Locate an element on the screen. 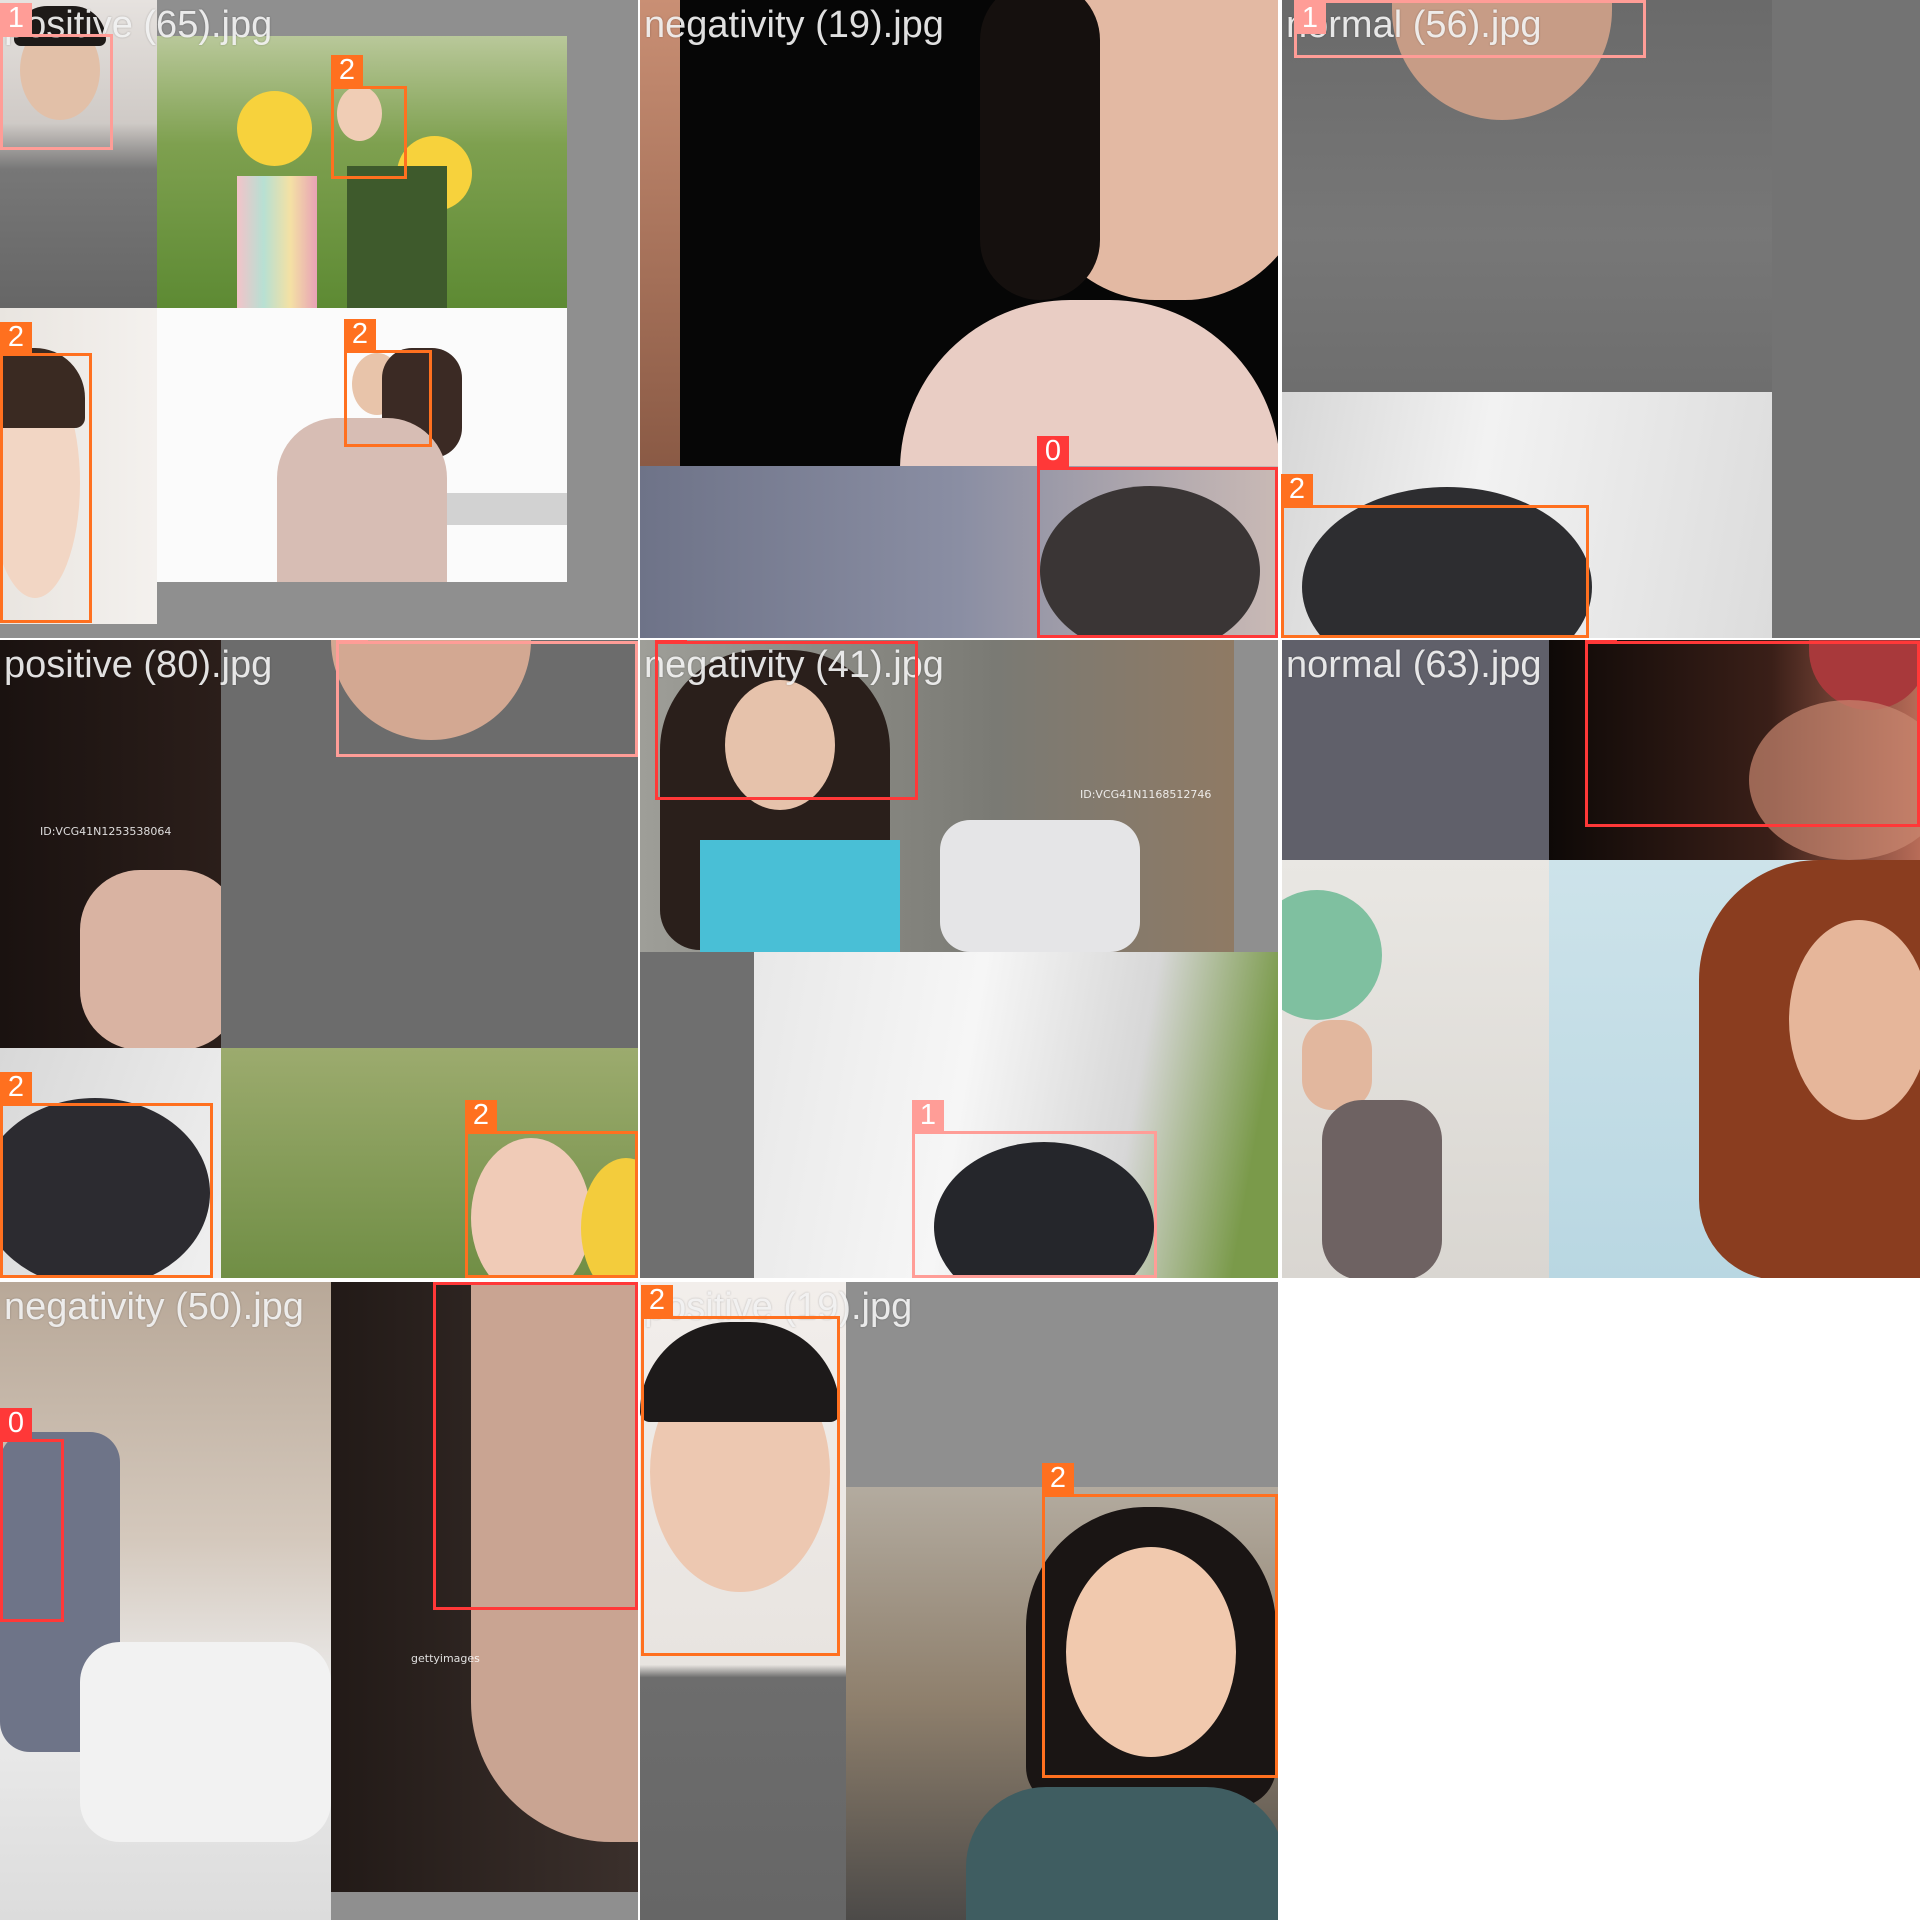 The height and width of the screenshot is (1920, 1920). photo-hand-sign is located at coordinates (1415, 1069).